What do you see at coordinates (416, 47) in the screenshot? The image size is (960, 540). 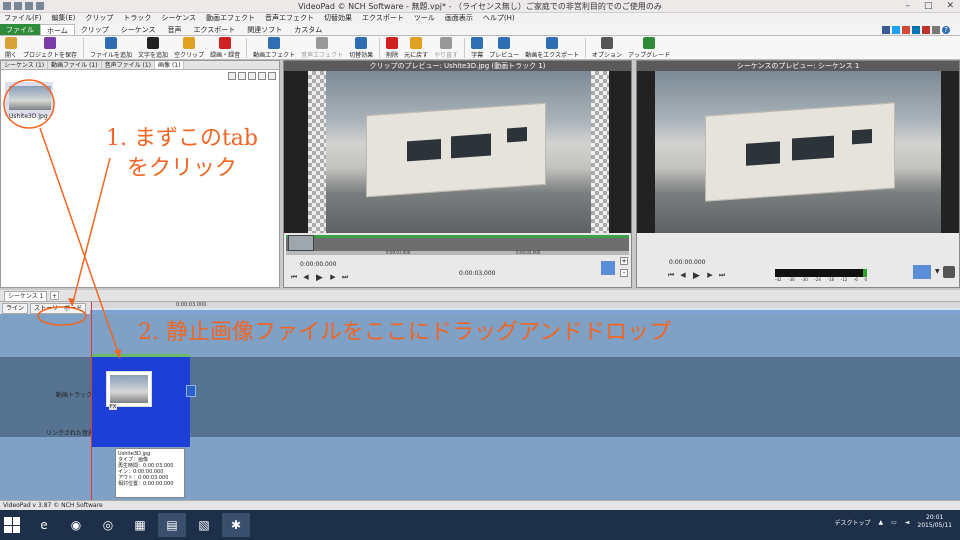 I see `toolbar-undo-button: 元に戻す` at bounding box center [416, 47].